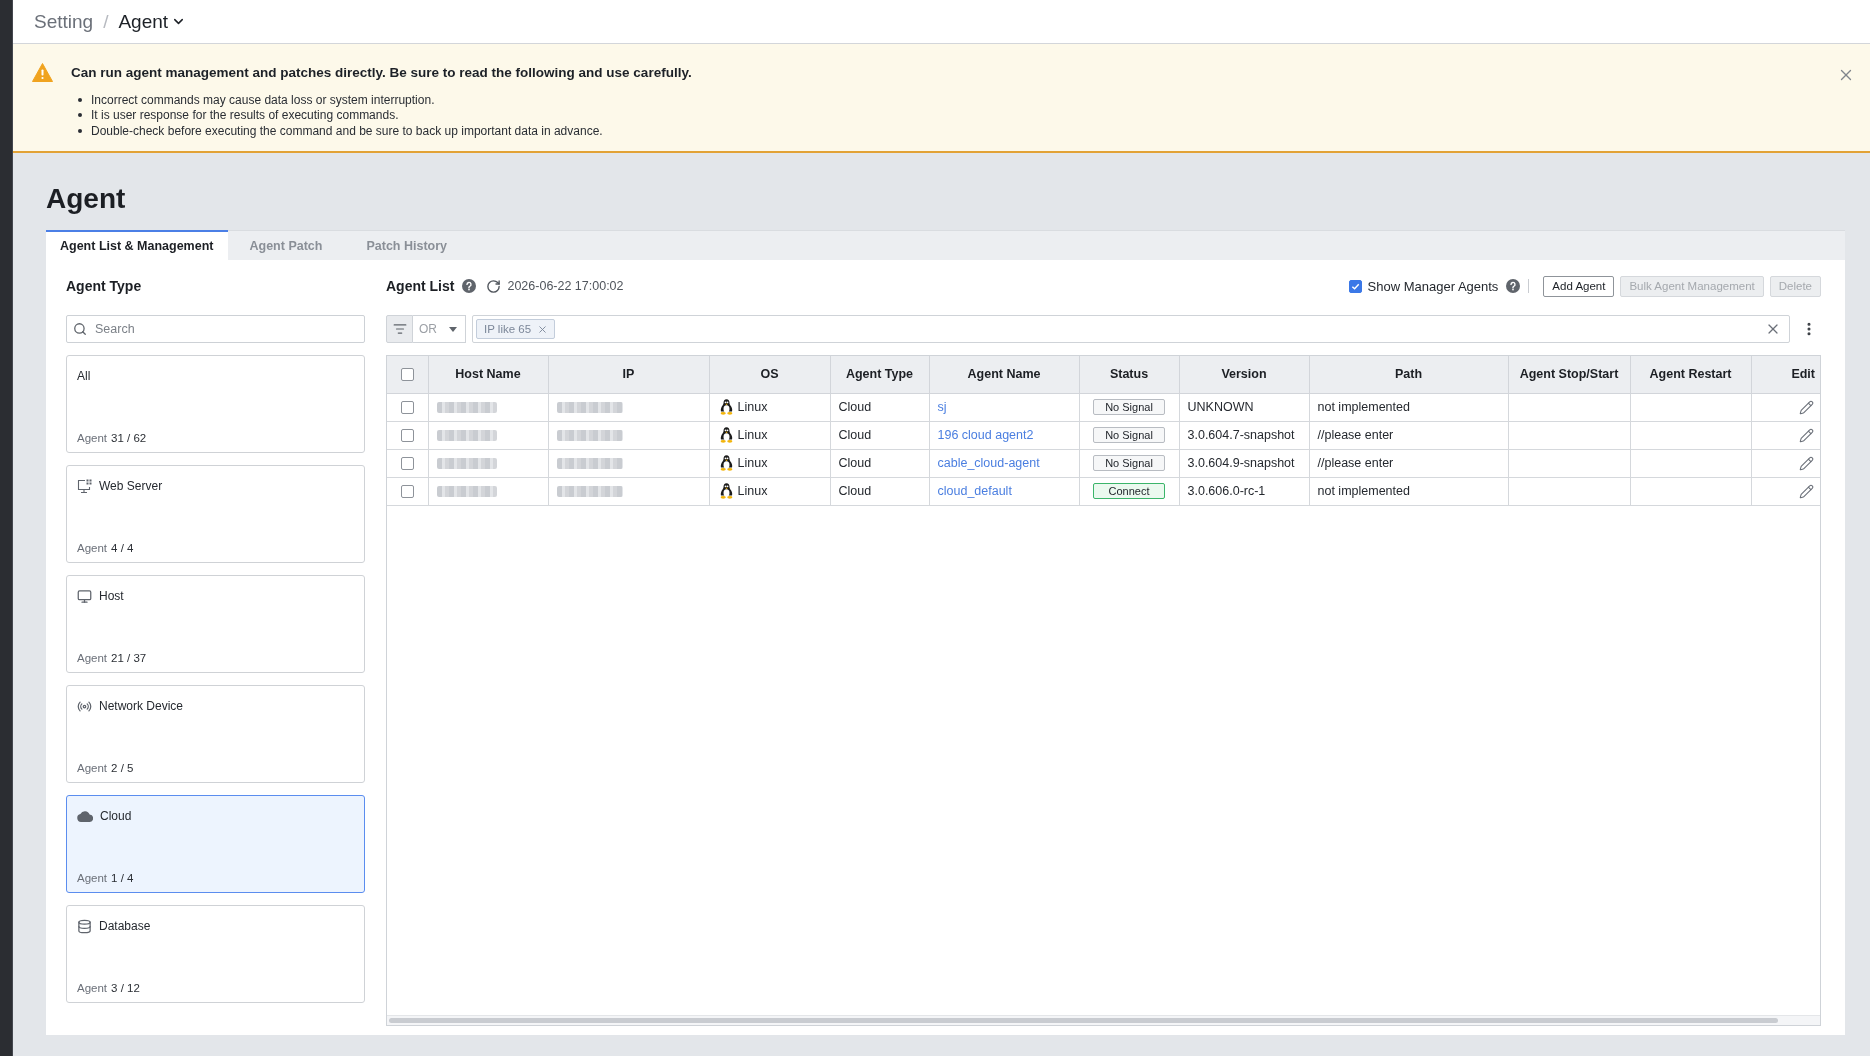 The height and width of the screenshot is (1056, 1870). I want to click on checkbox-label: Show Manager Agents, so click(1433, 286).